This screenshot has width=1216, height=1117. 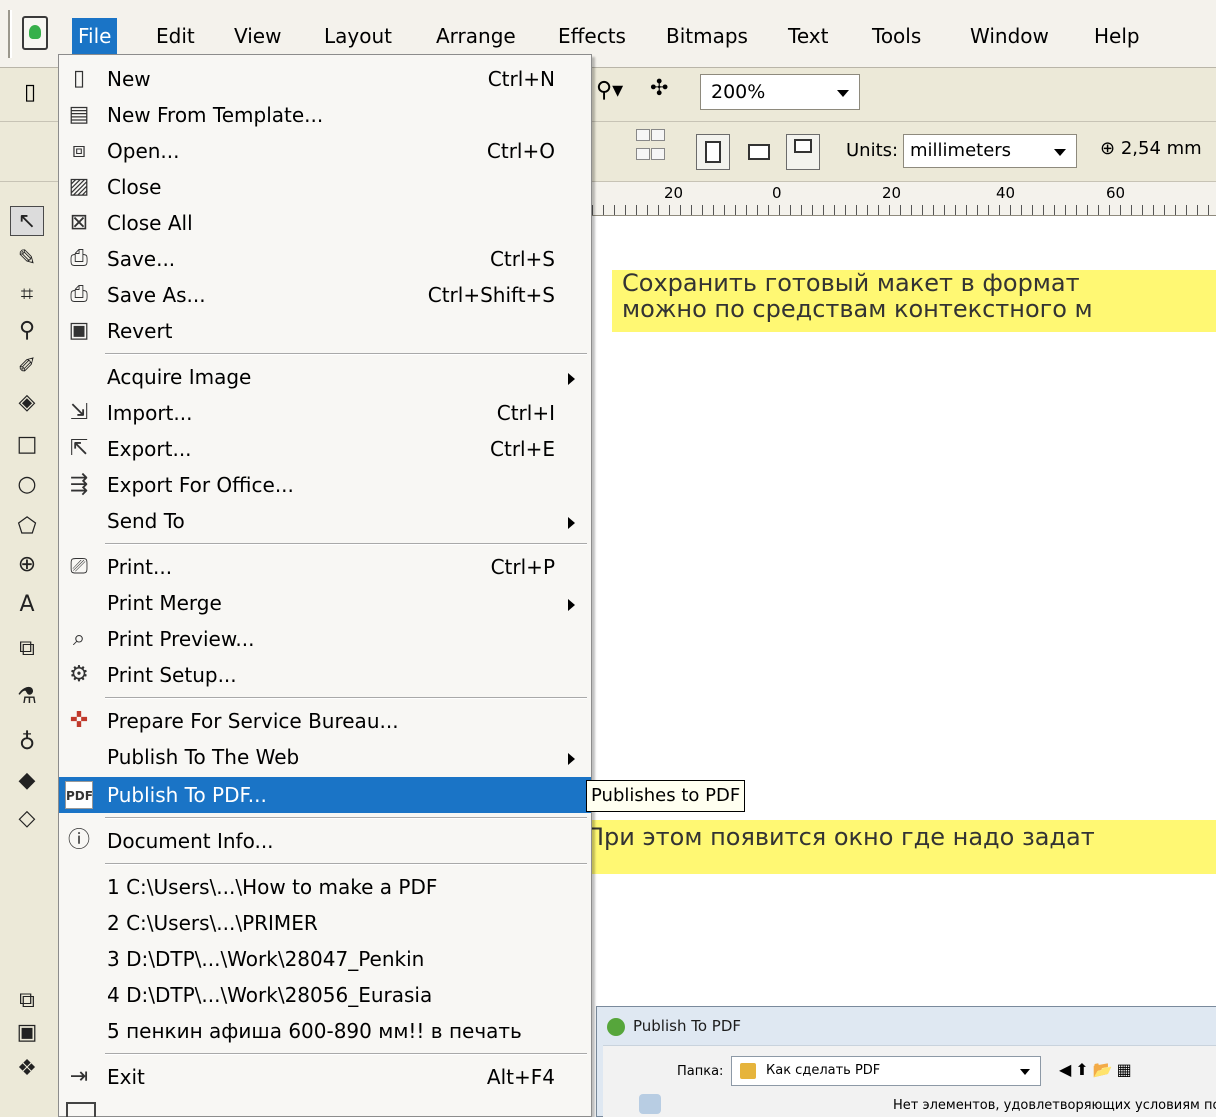 What do you see at coordinates (707, 36) in the screenshot?
I see `menu-bitmaps: Bitmaps` at bounding box center [707, 36].